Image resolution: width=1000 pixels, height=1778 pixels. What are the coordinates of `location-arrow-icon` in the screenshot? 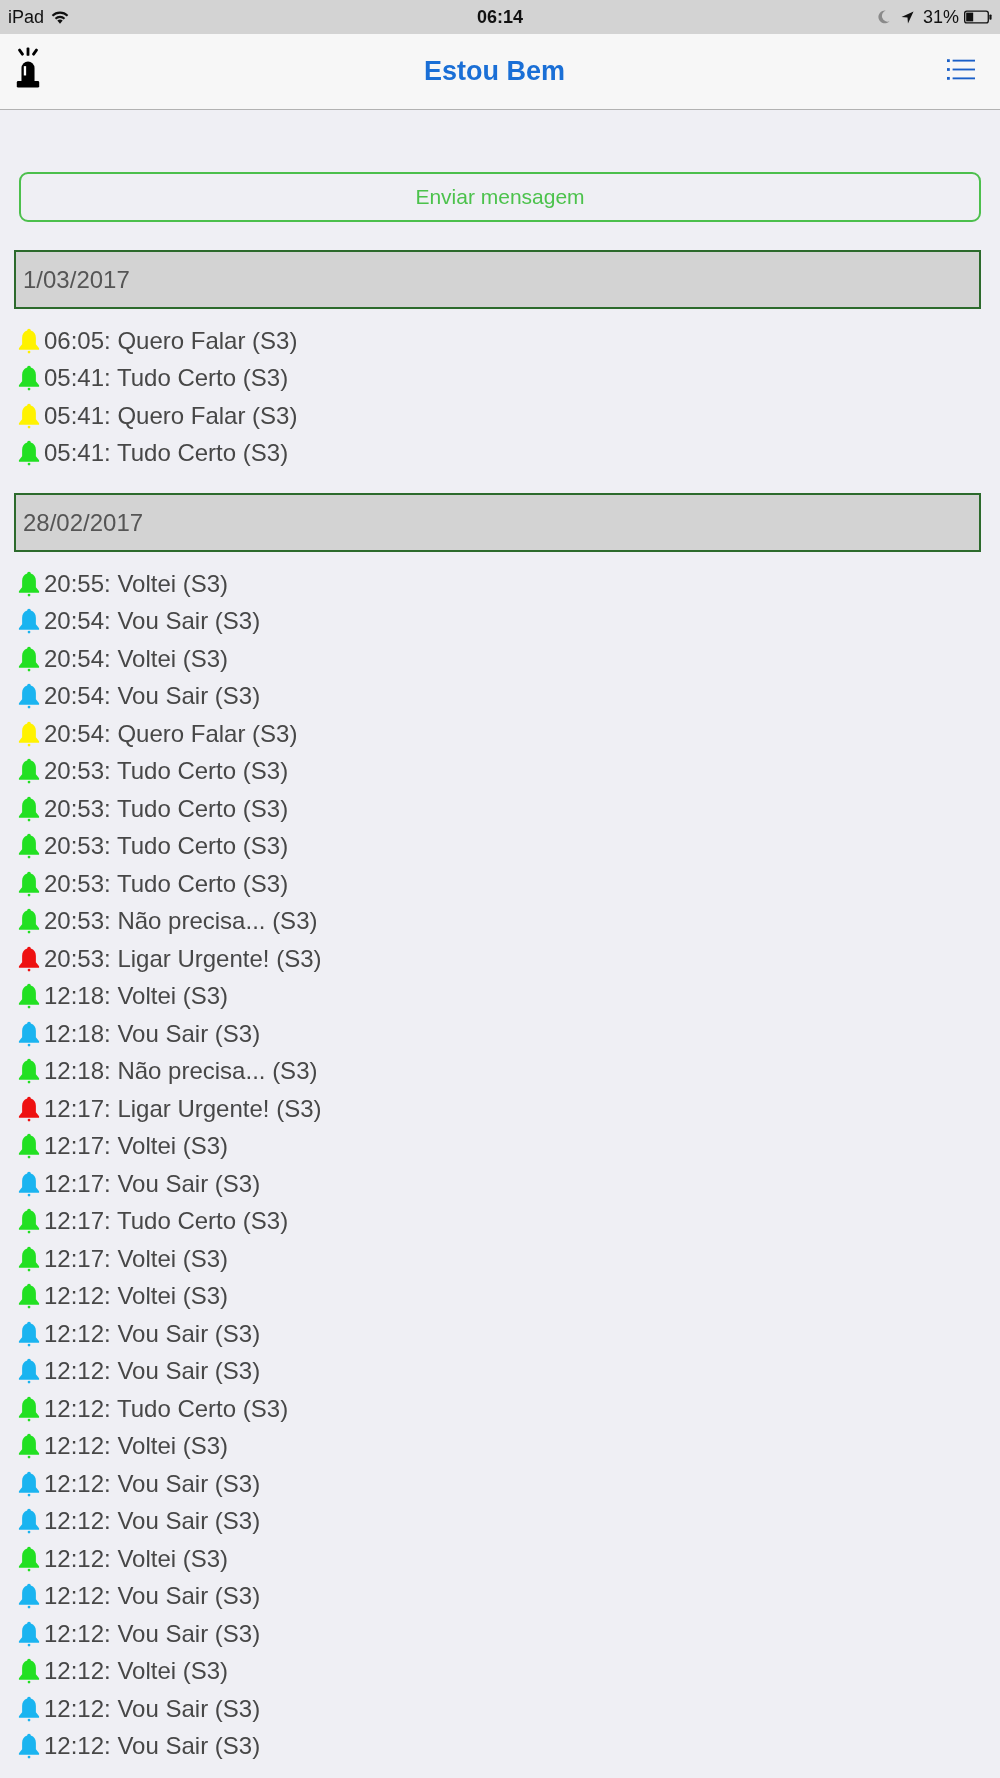 It's located at (907, 17).